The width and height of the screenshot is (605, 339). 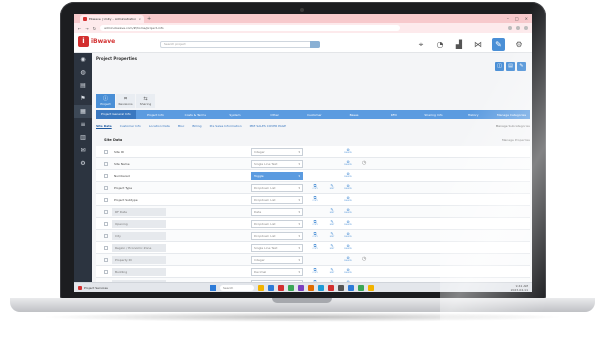 I want to click on building-icon: ▦, so click(x=83, y=111).